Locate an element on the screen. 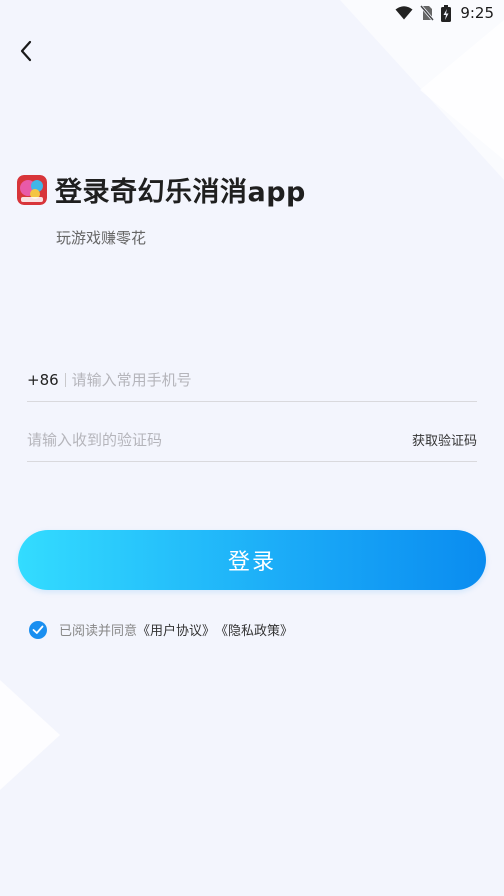 The width and height of the screenshot is (504, 896). phone-field: +86 is located at coordinates (252, 380).